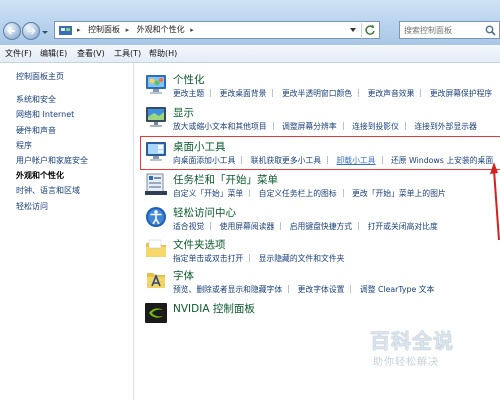 The height and width of the screenshot is (400, 500). Describe the element at coordinates (91, 53) in the screenshot. I see `menu-view: 查看(V)` at that location.